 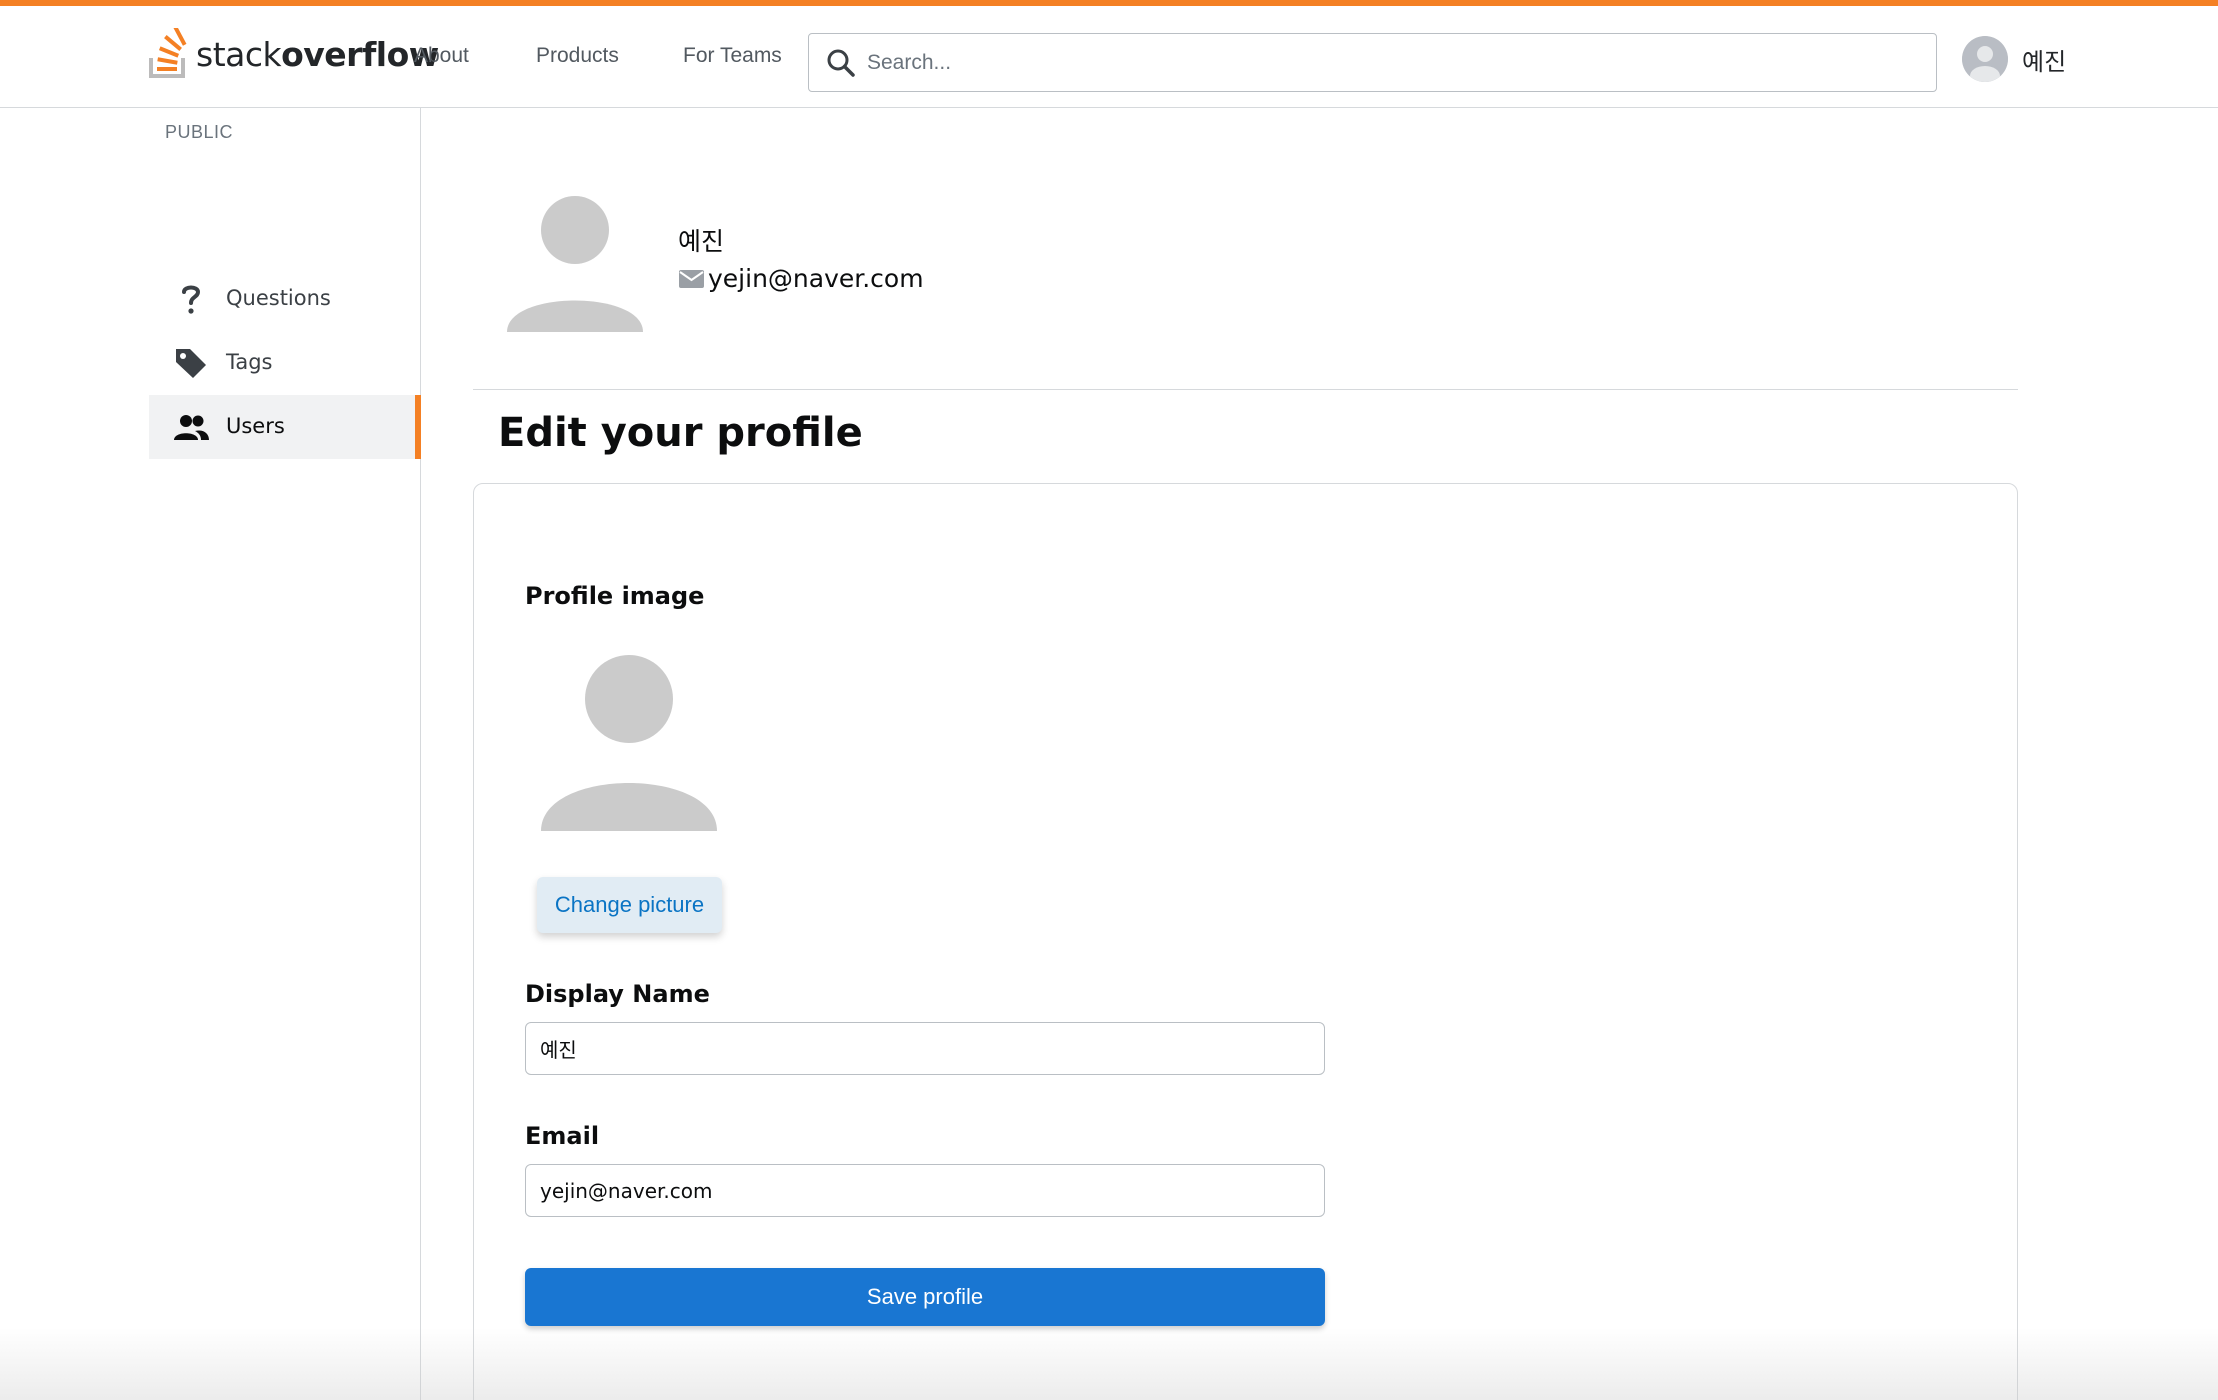 I want to click on email-label: Email, so click(x=562, y=1136).